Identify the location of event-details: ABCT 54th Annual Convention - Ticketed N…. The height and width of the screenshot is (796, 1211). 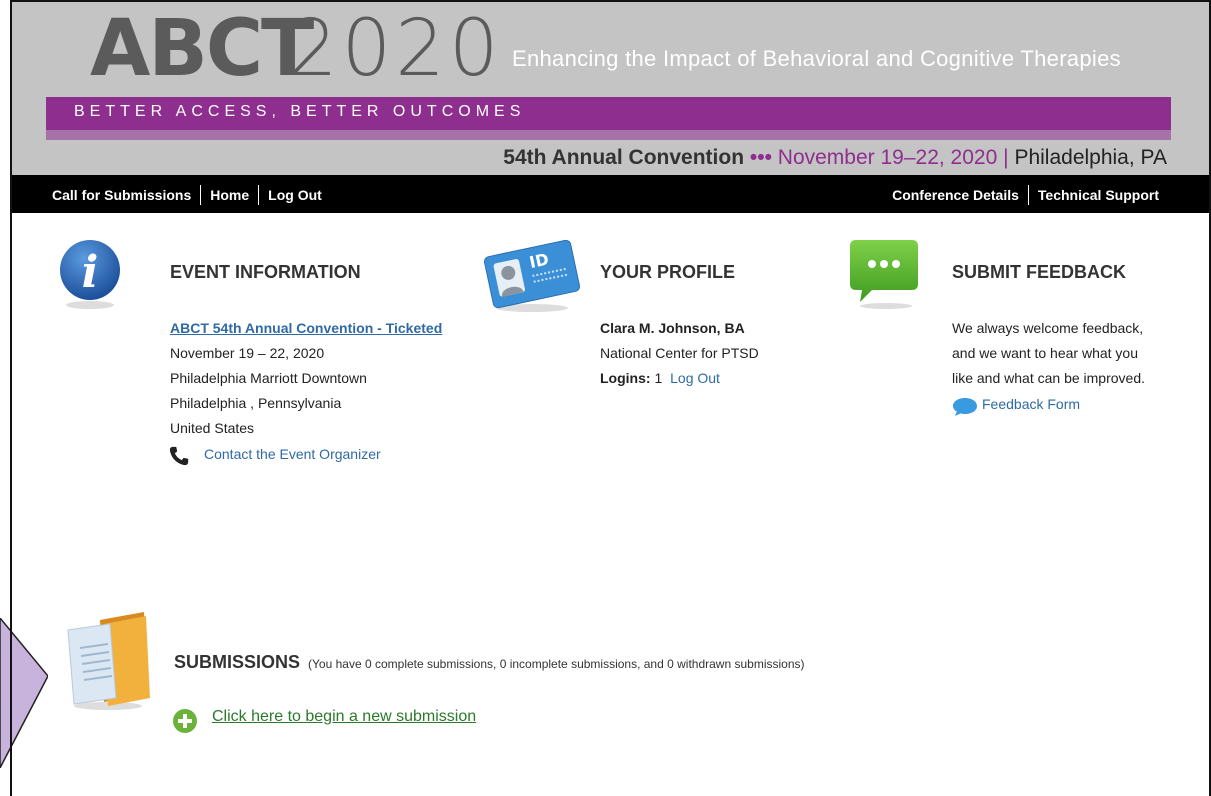
(306, 378).